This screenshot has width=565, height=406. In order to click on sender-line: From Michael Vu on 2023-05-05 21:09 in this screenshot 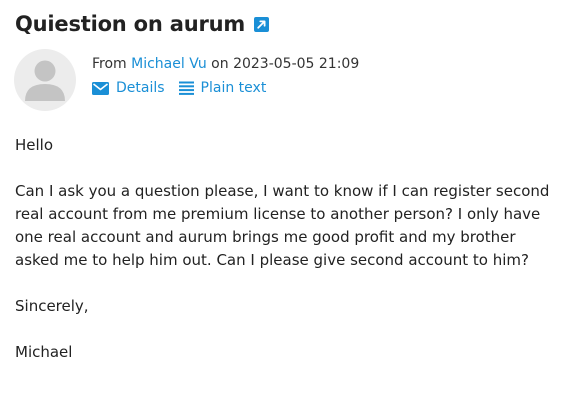, I will do `click(225, 64)`.